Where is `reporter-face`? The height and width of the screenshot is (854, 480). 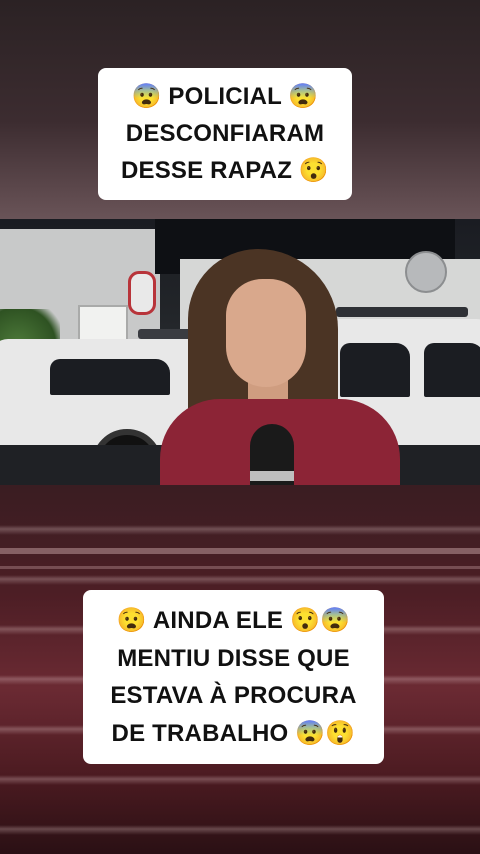
reporter-face is located at coordinates (266, 333).